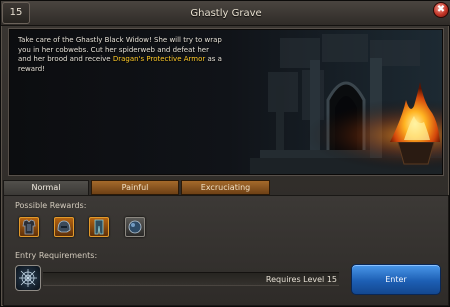 The height and width of the screenshot is (307, 450). I want to click on armor-chest-icon, so click(29, 227).